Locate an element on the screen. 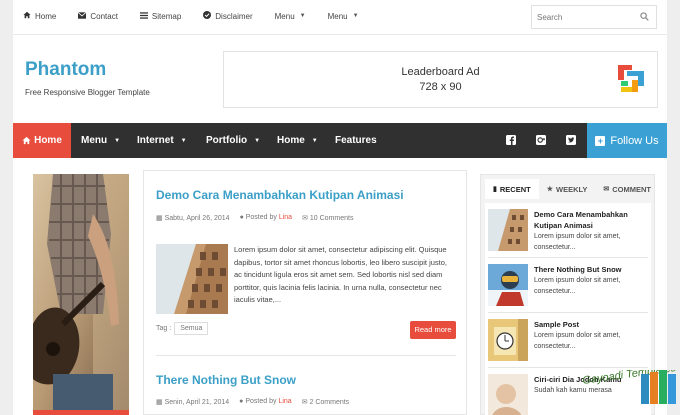 The width and height of the screenshot is (680, 415). post-comments: ✉ 10 Comments is located at coordinates (327, 218).